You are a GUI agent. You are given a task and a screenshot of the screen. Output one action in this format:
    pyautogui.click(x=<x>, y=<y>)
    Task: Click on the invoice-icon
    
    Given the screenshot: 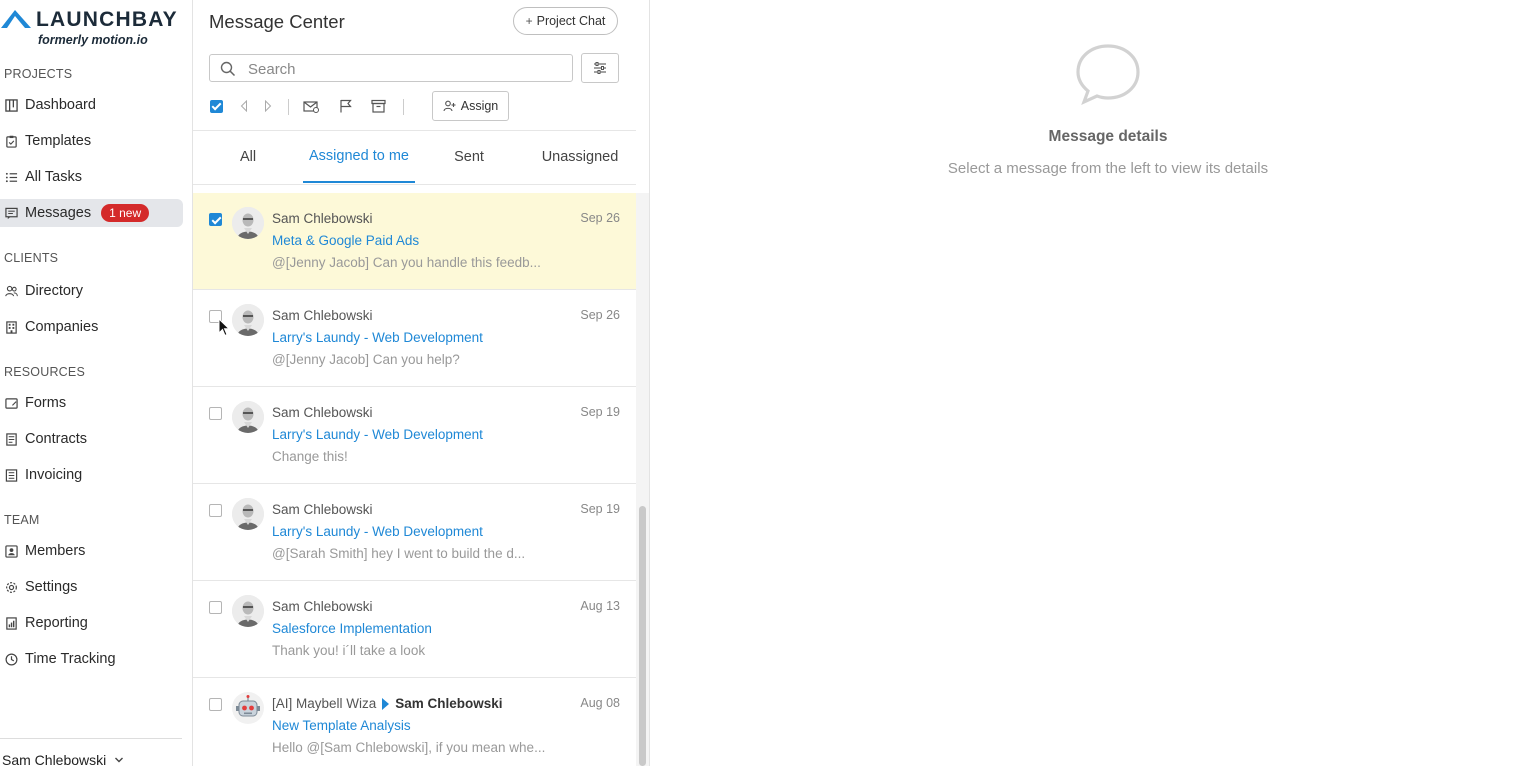 What is the action you would take?
    pyautogui.click(x=11, y=475)
    